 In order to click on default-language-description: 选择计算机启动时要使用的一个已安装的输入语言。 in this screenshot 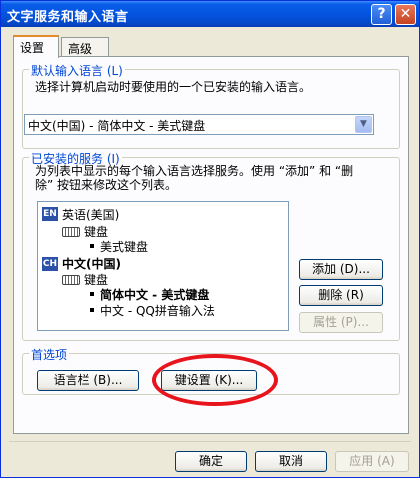, I will do `click(173, 87)`.